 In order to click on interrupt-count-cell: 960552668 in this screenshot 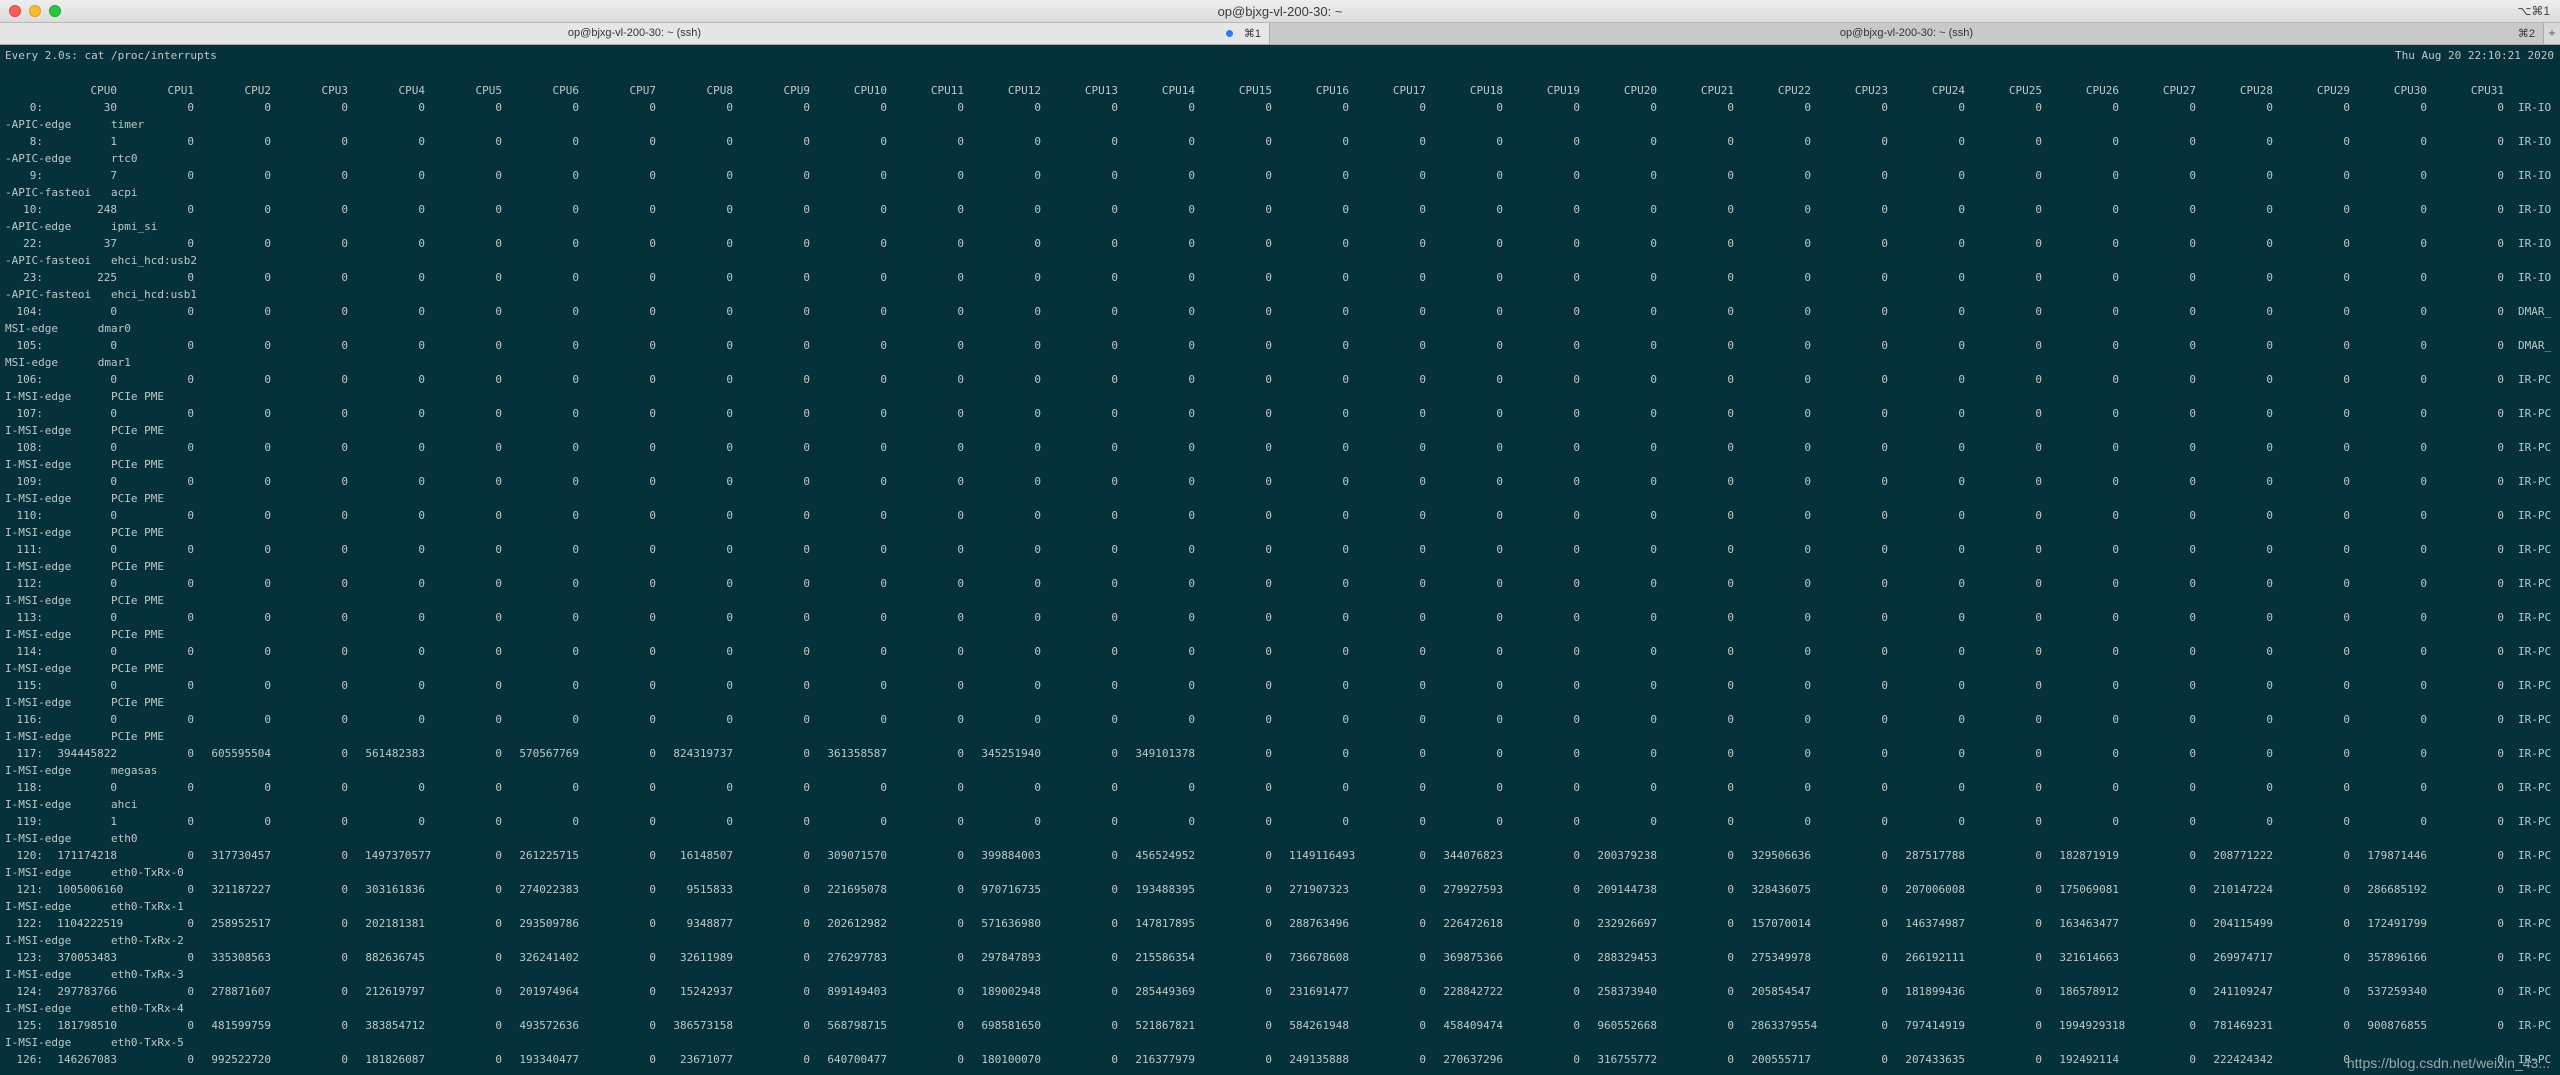, I will do `click(1627, 1025)`.